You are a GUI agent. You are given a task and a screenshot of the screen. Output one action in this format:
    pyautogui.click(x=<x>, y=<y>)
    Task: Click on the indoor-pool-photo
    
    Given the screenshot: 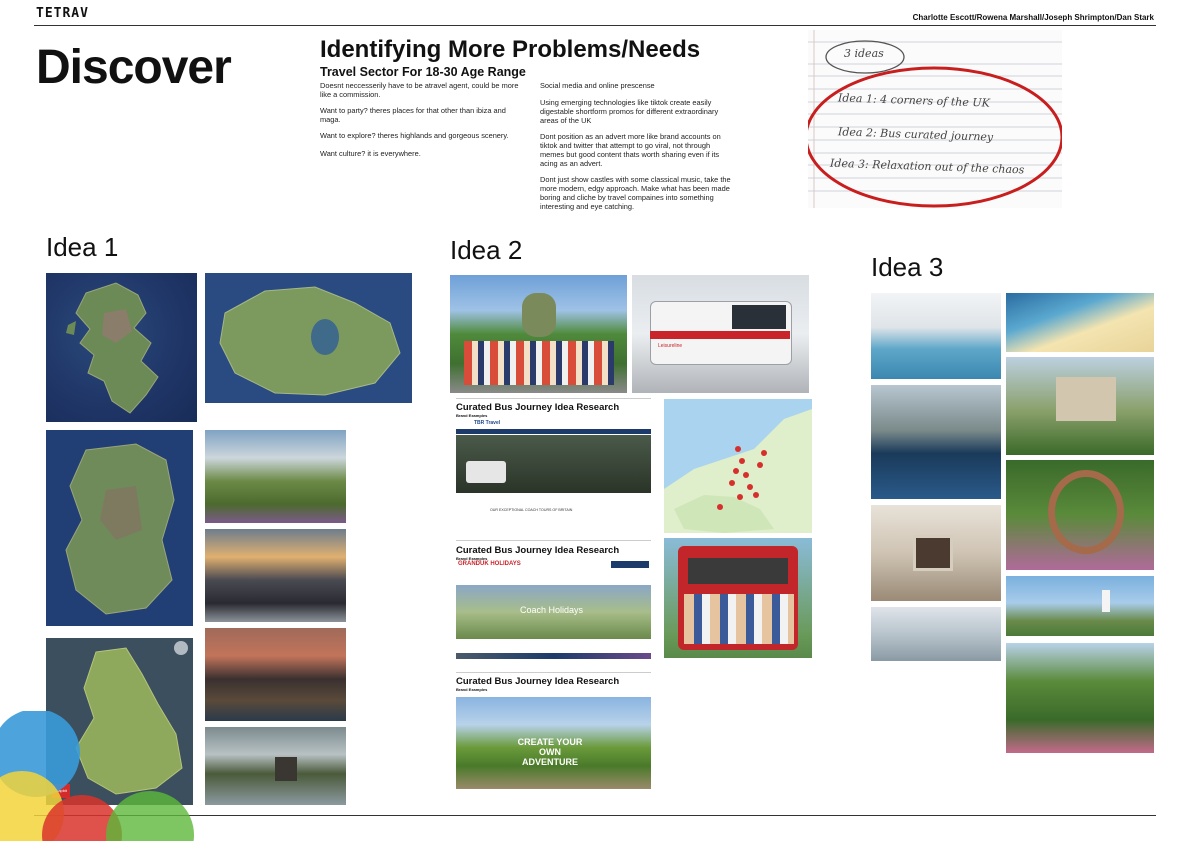 What is the action you would take?
    pyautogui.click(x=936, y=442)
    